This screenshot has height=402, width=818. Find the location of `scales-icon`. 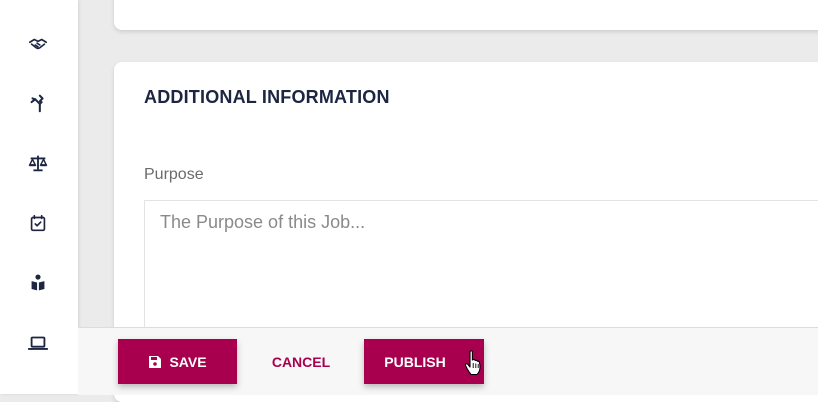

scales-icon is located at coordinates (38, 163).